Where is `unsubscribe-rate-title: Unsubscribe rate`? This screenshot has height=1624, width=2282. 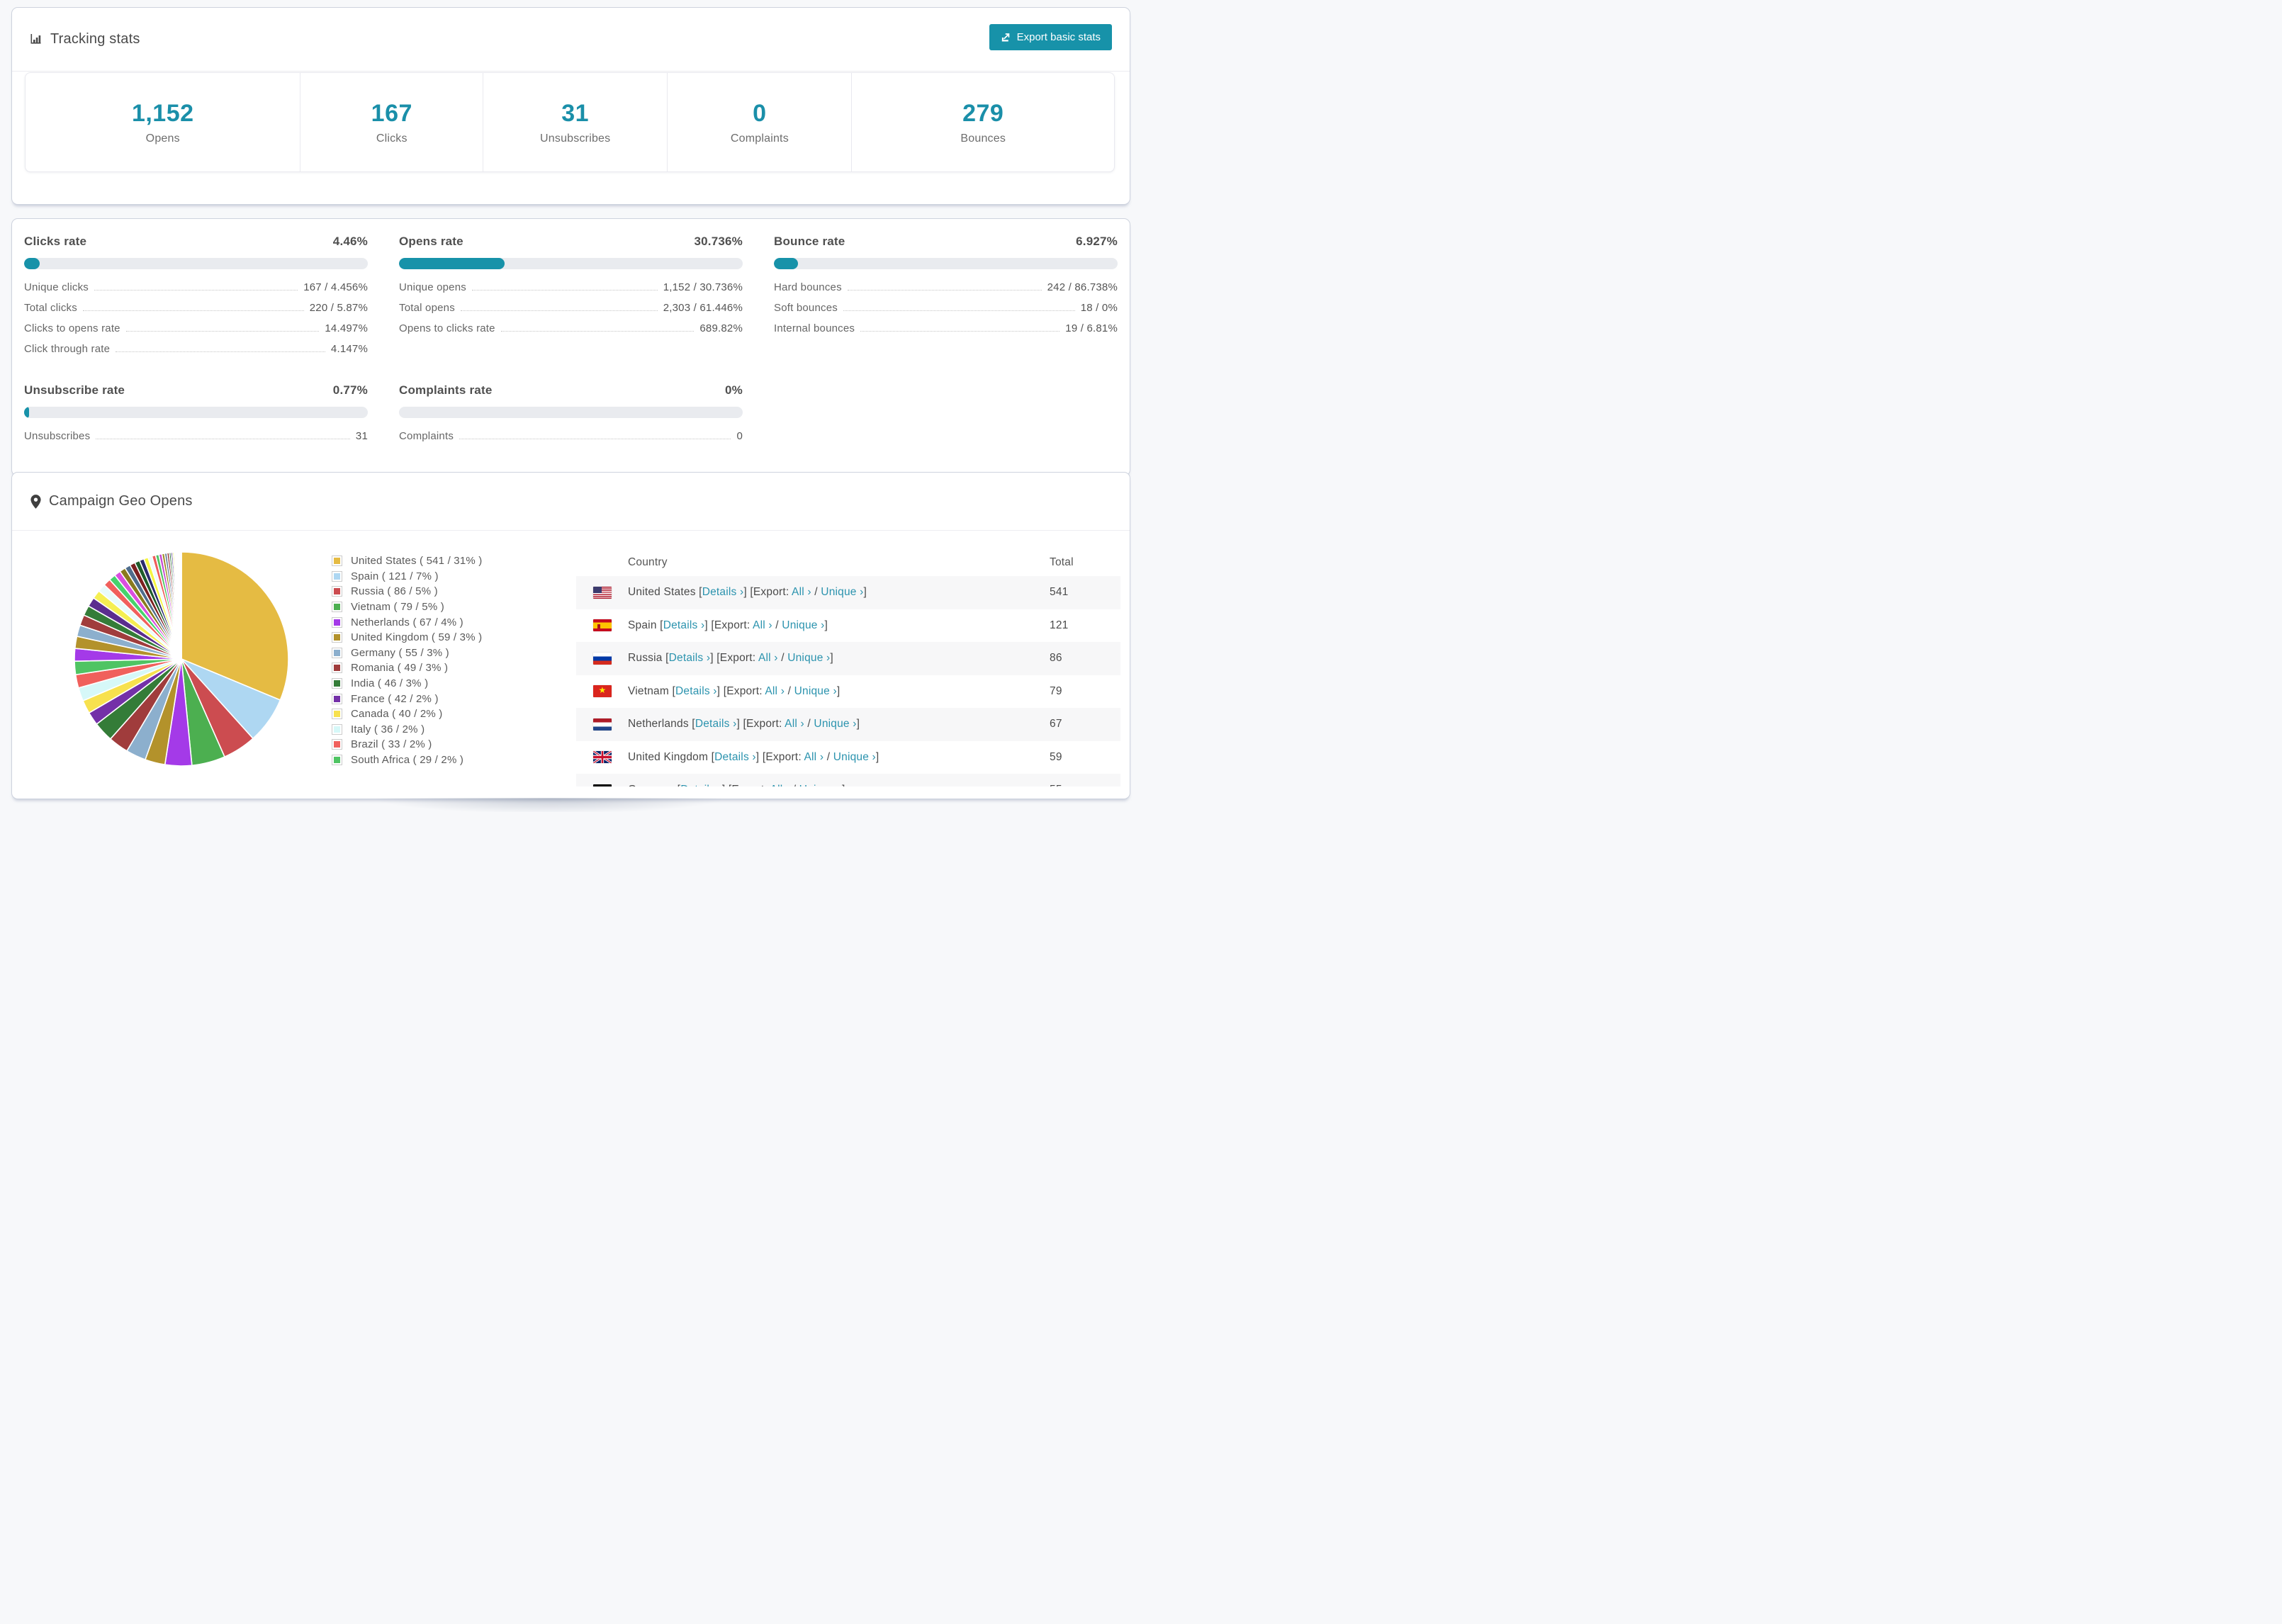
unsubscribe-rate-title: Unsubscribe rate is located at coordinates (74, 390).